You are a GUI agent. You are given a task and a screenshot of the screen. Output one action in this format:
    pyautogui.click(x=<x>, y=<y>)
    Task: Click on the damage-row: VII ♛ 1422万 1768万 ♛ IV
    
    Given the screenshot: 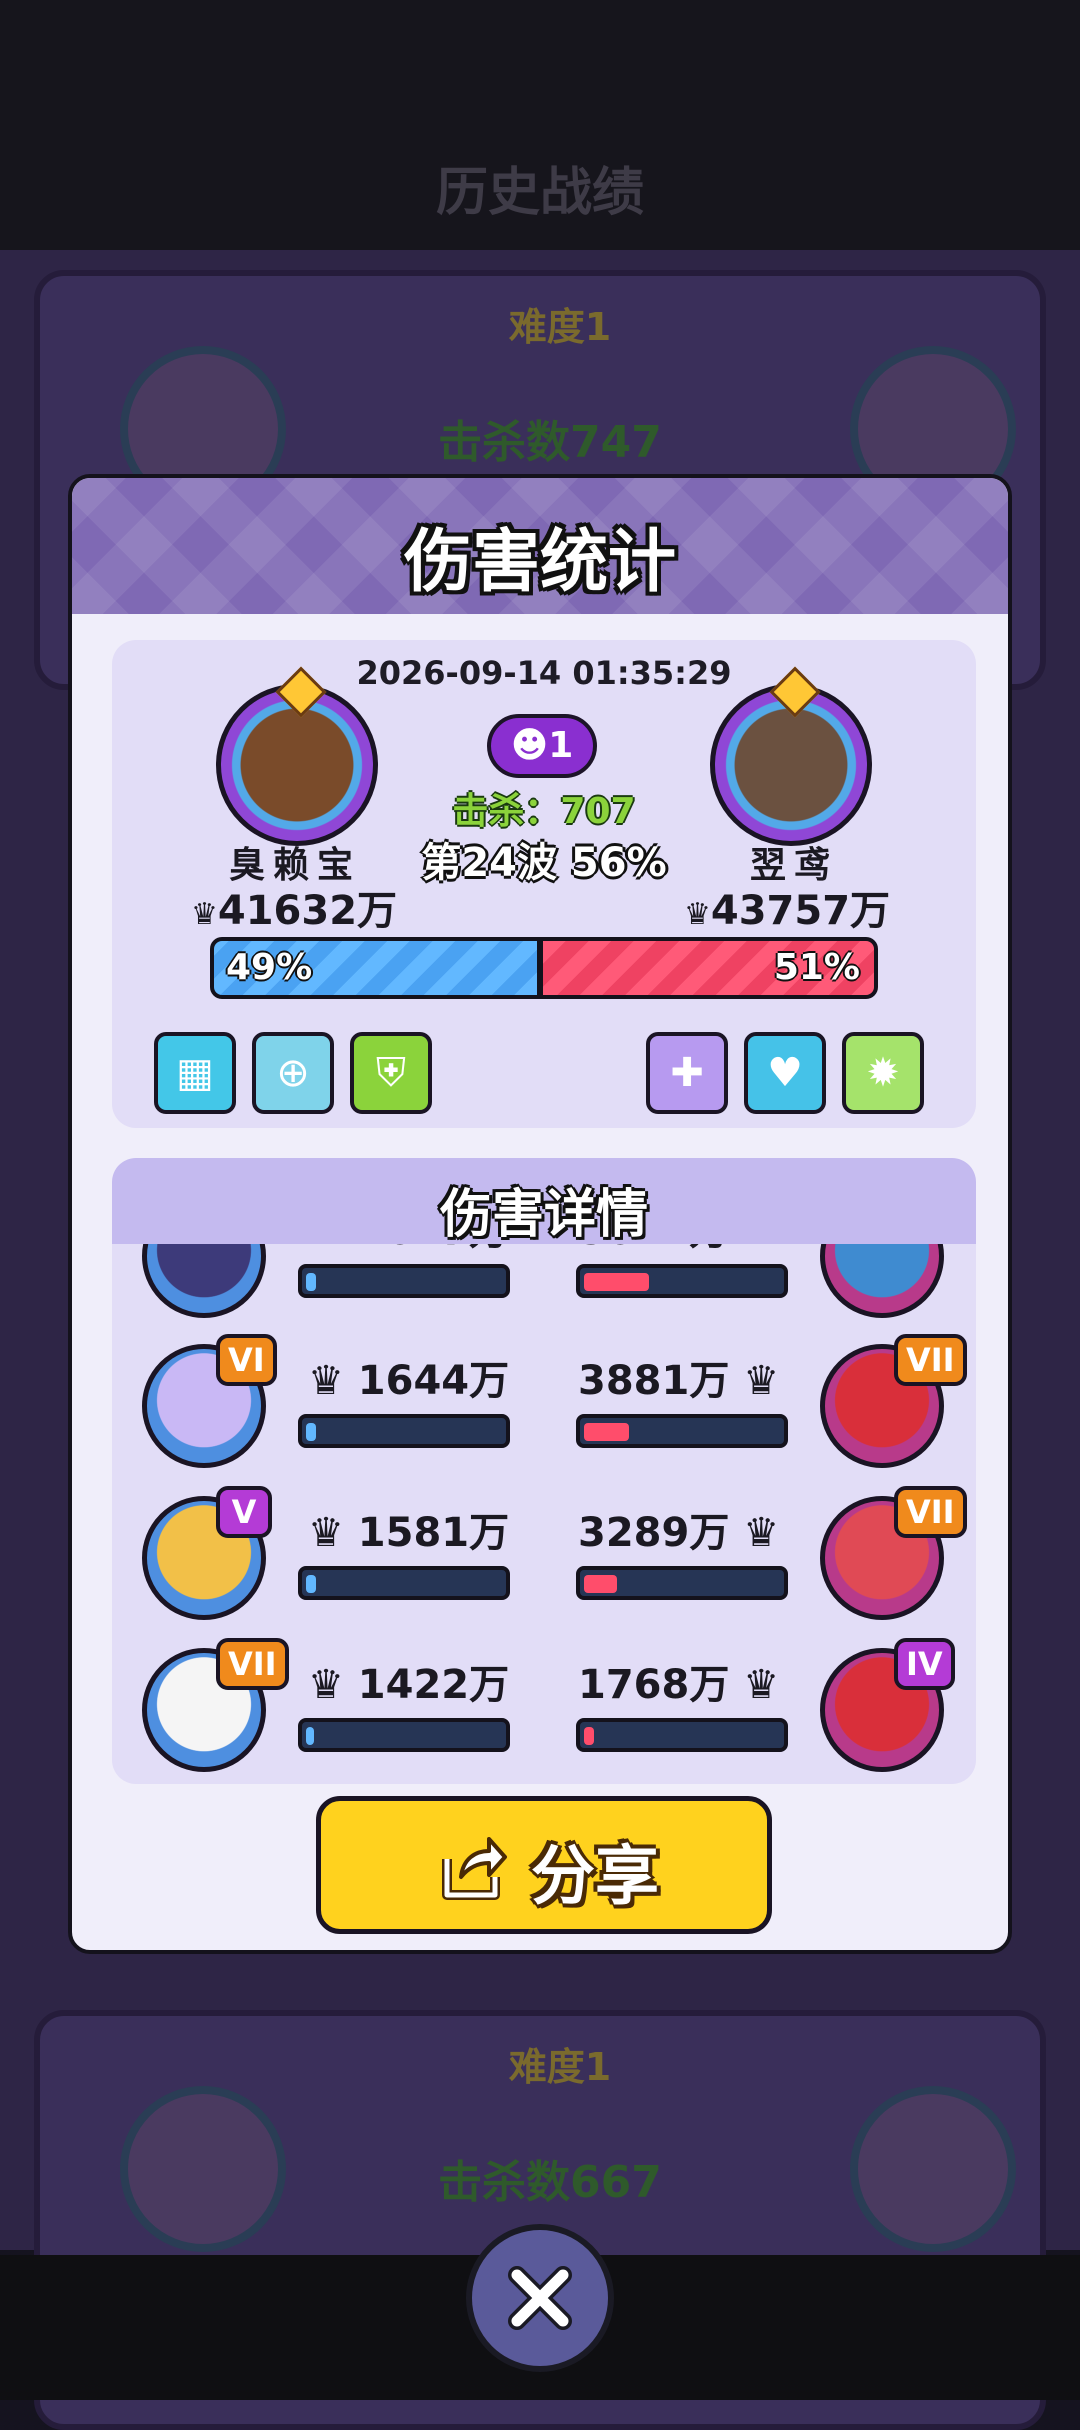 What is the action you would take?
    pyautogui.click(x=544, y=1711)
    